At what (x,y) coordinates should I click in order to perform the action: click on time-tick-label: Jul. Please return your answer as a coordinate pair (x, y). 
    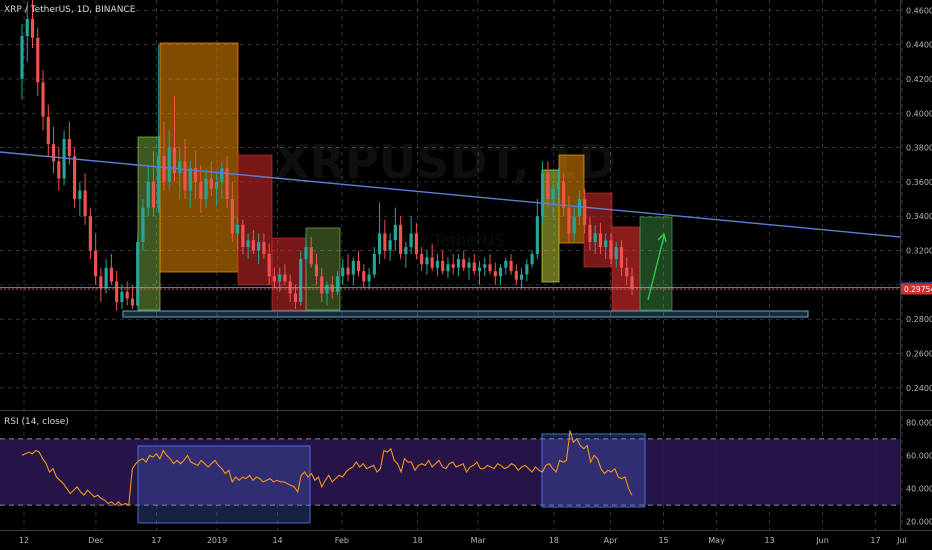
    Looking at the image, I should click on (901, 540).